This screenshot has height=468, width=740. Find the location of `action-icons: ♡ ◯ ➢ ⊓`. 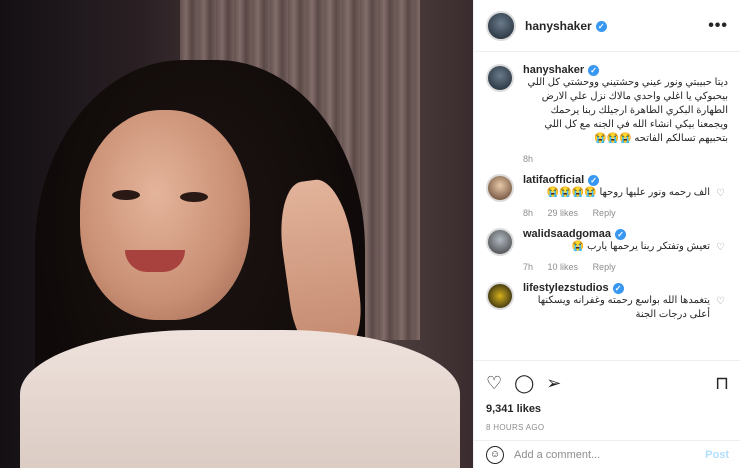

action-icons: ♡ ◯ ➢ ⊓ is located at coordinates (607, 383).